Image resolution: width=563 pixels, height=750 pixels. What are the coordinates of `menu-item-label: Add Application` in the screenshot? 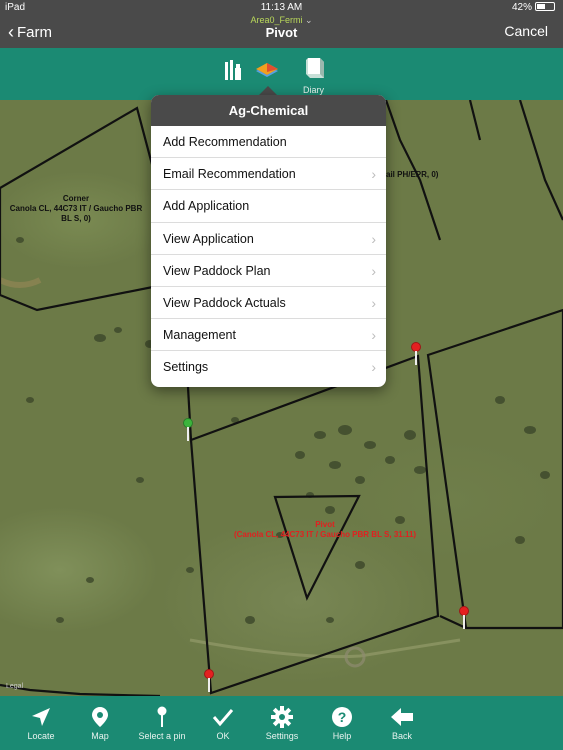 It's located at (206, 206).